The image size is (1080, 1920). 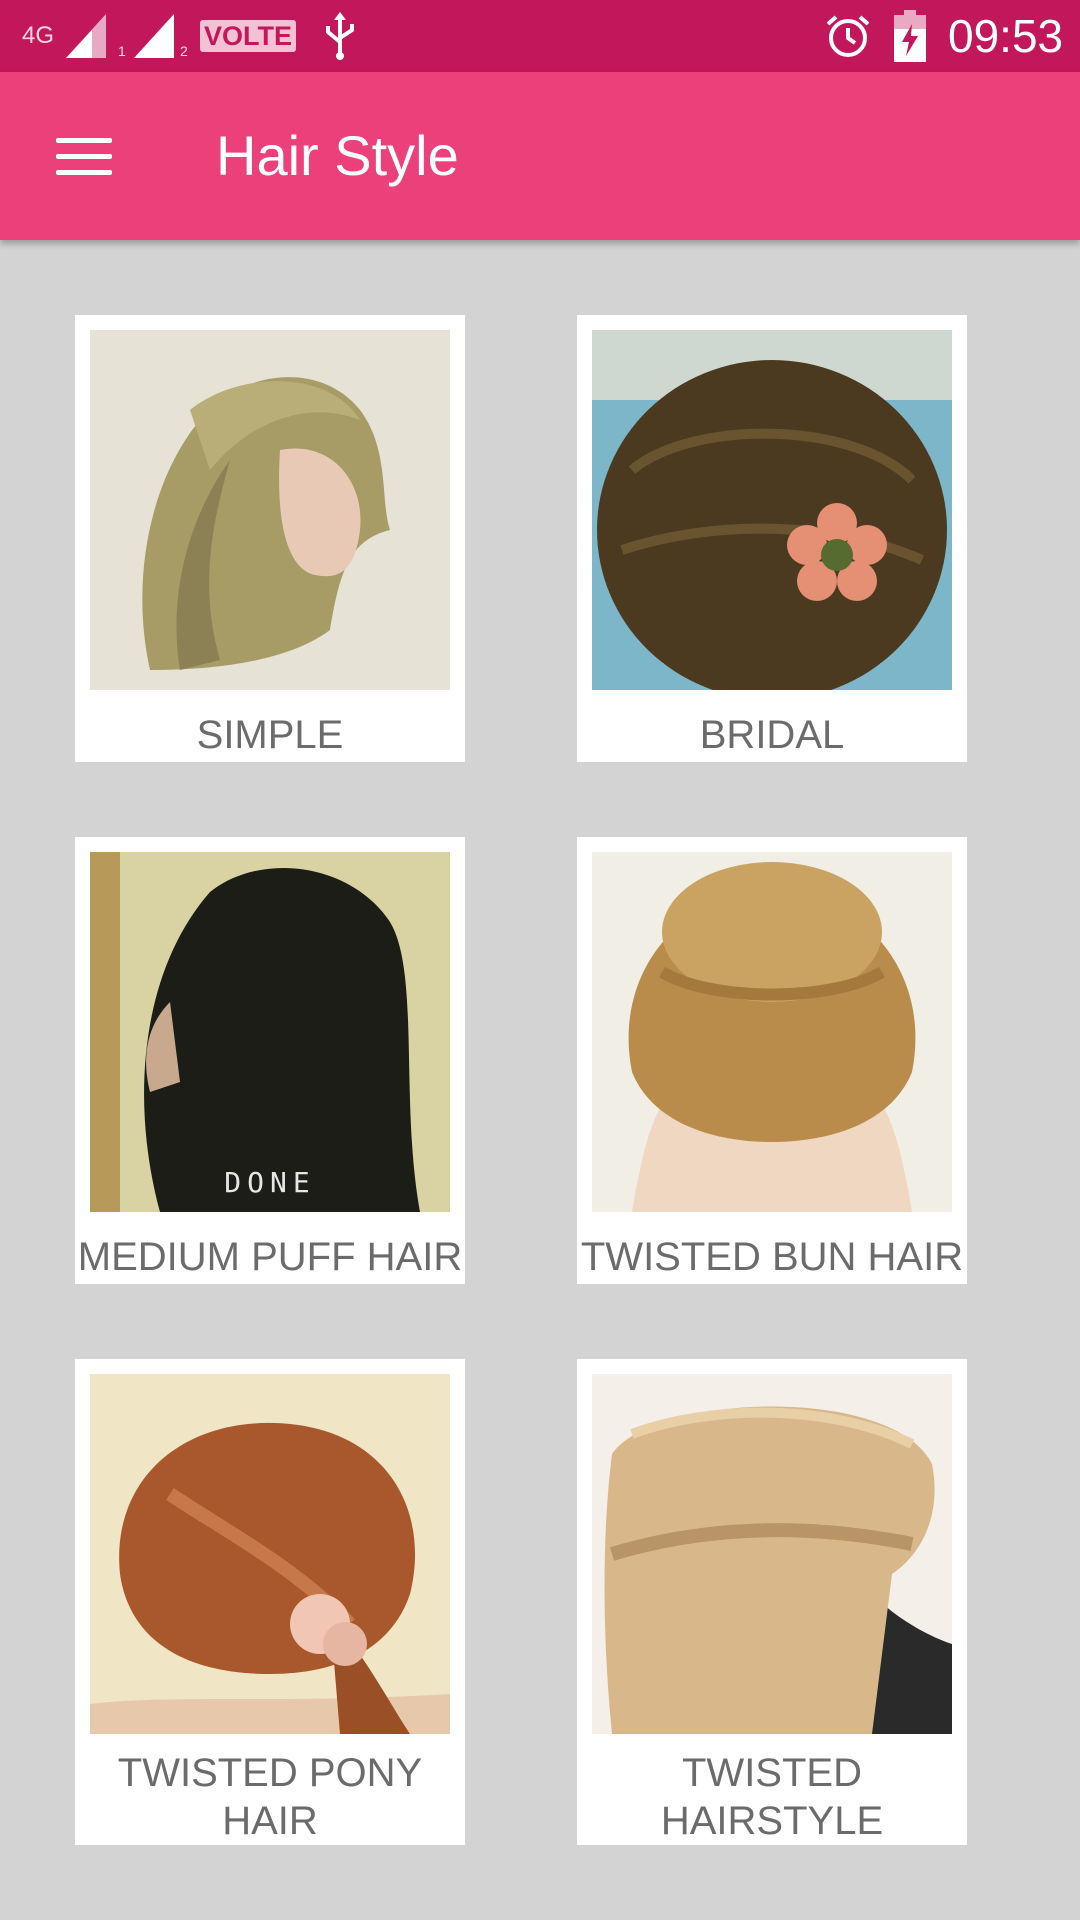 I want to click on category-image-medium-puff-hair: DONE, so click(x=270, y=1032).